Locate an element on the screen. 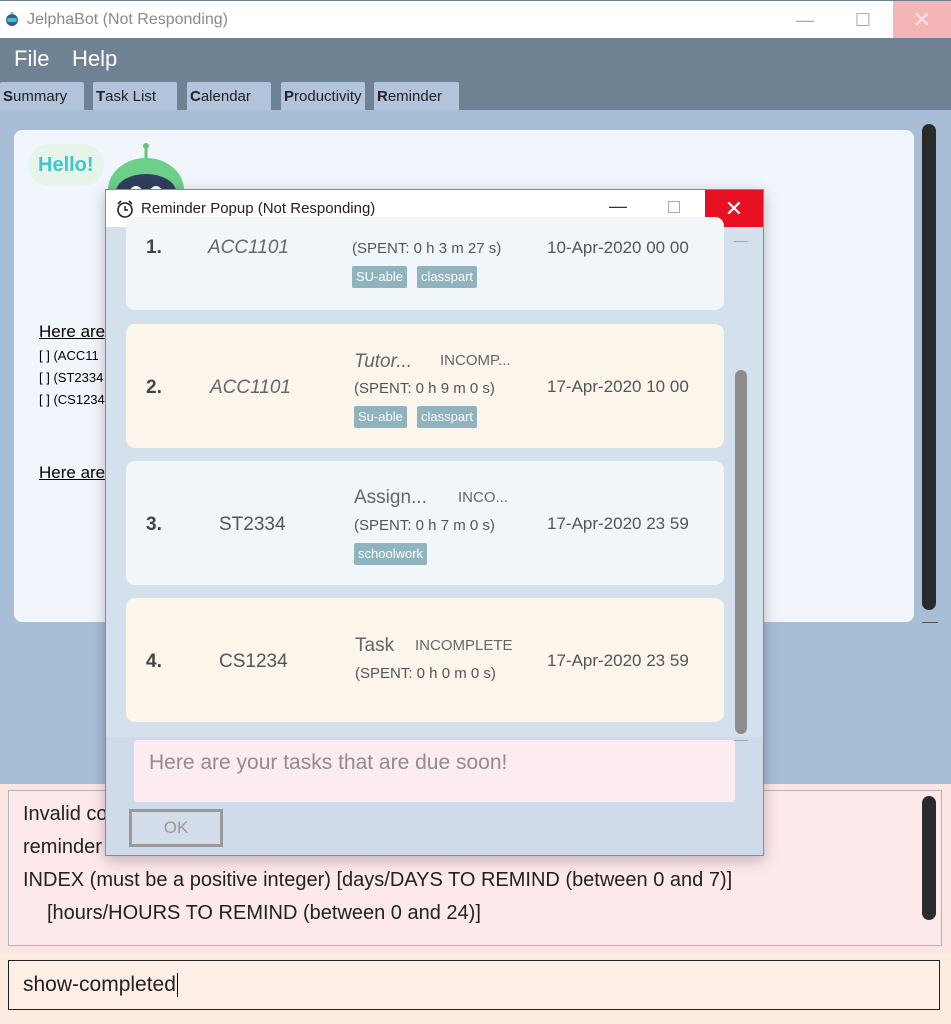 This screenshot has height=1024, width=951. menu-bar: File Help is located at coordinates (475, 59).